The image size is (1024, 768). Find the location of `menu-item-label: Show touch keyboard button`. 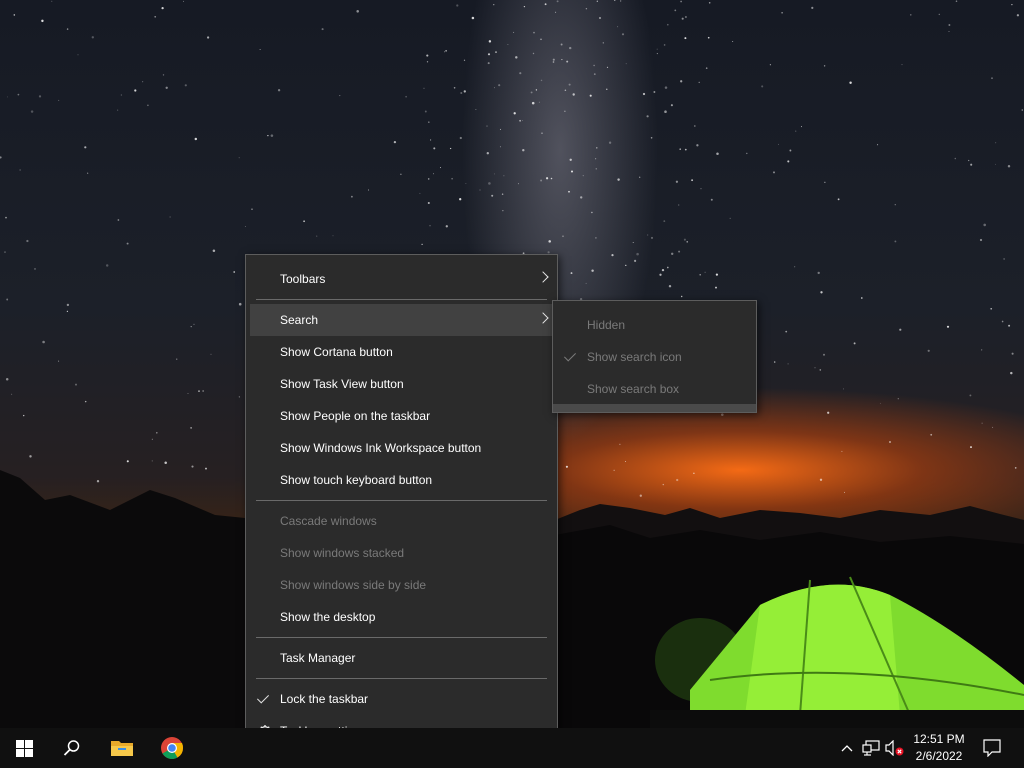

menu-item-label: Show touch keyboard button is located at coordinates (356, 480).